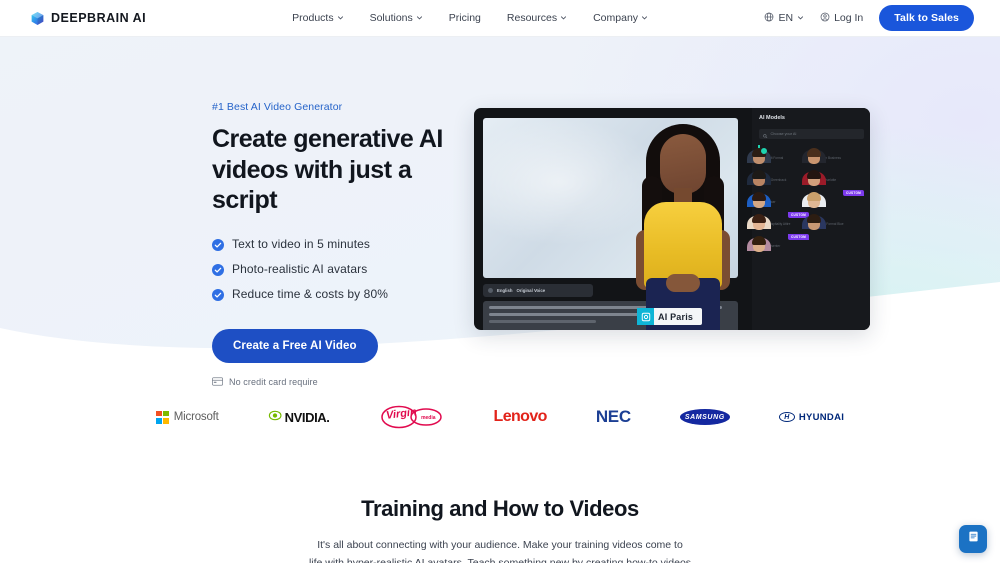 This screenshot has width=1000, height=563. I want to click on globe-icon, so click(769, 18).